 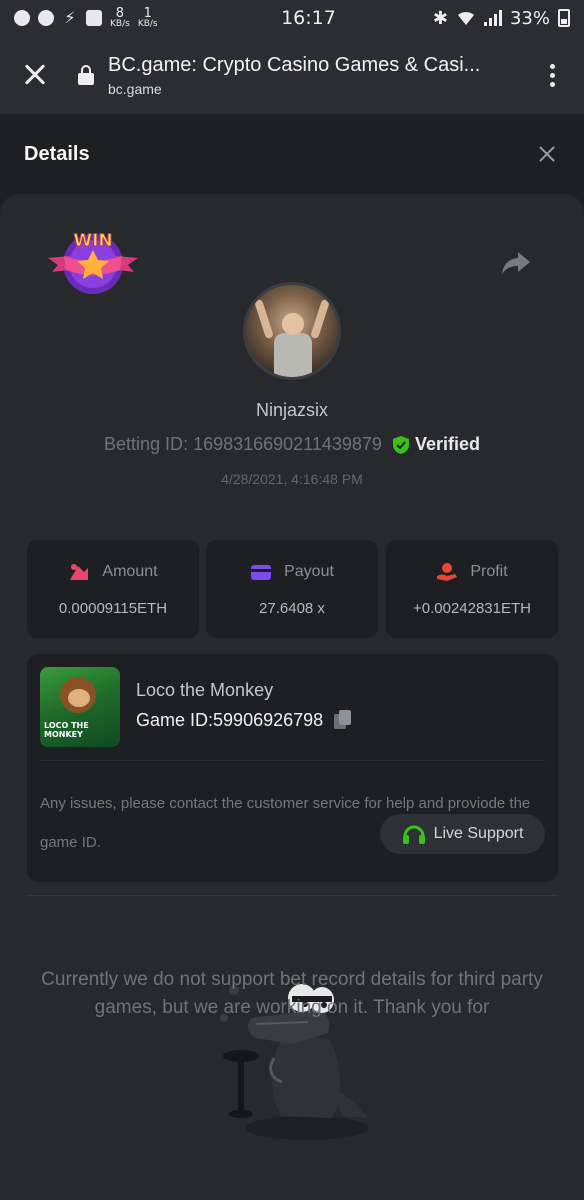 I want to click on payout-label: Payout, so click(x=309, y=571).